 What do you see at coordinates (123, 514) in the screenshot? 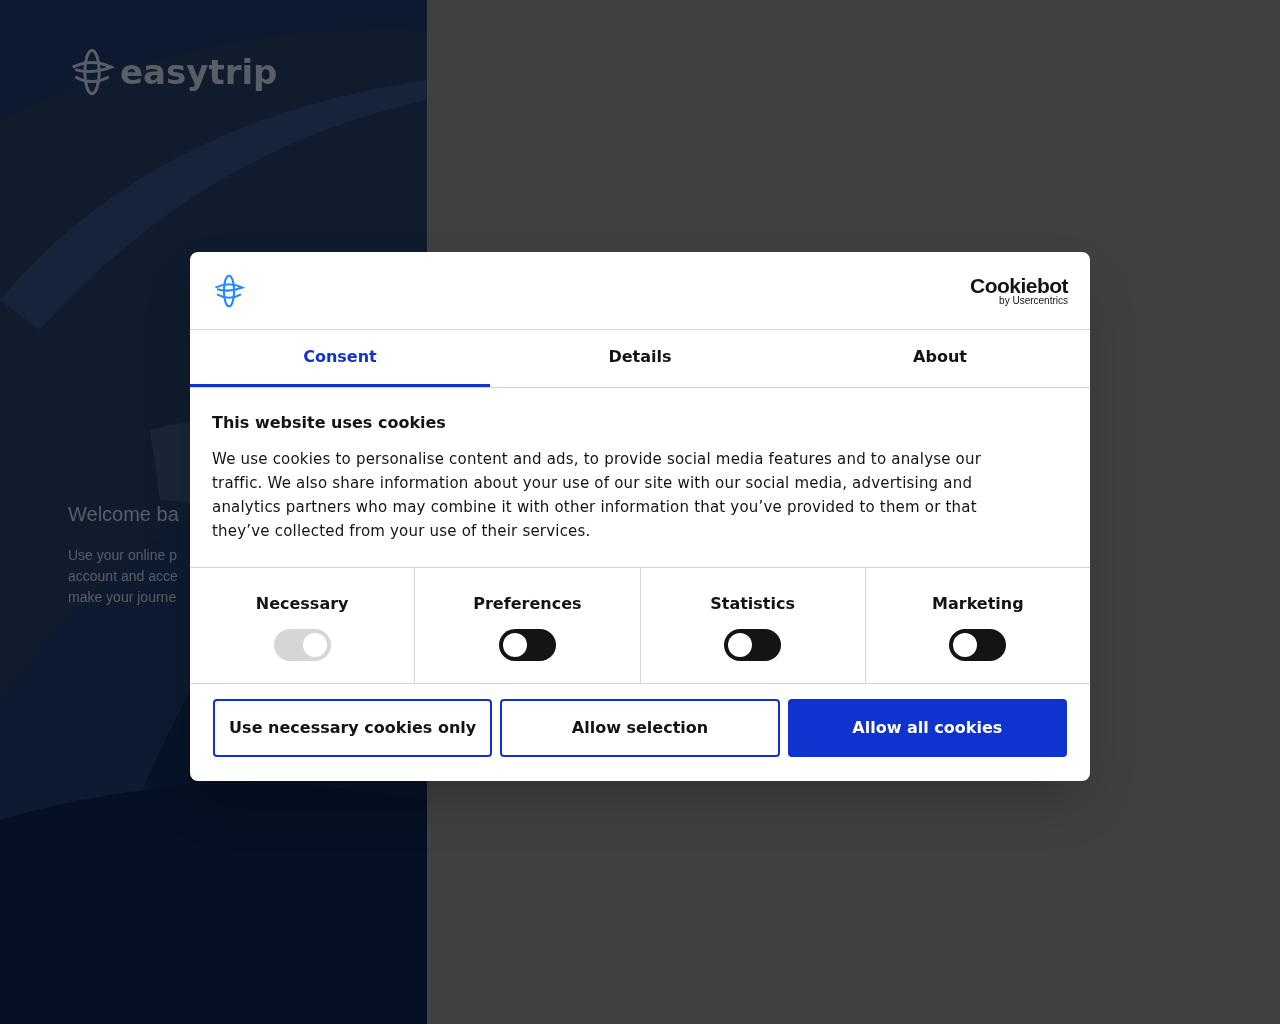
I see `welcome-title: Welcome ba` at bounding box center [123, 514].